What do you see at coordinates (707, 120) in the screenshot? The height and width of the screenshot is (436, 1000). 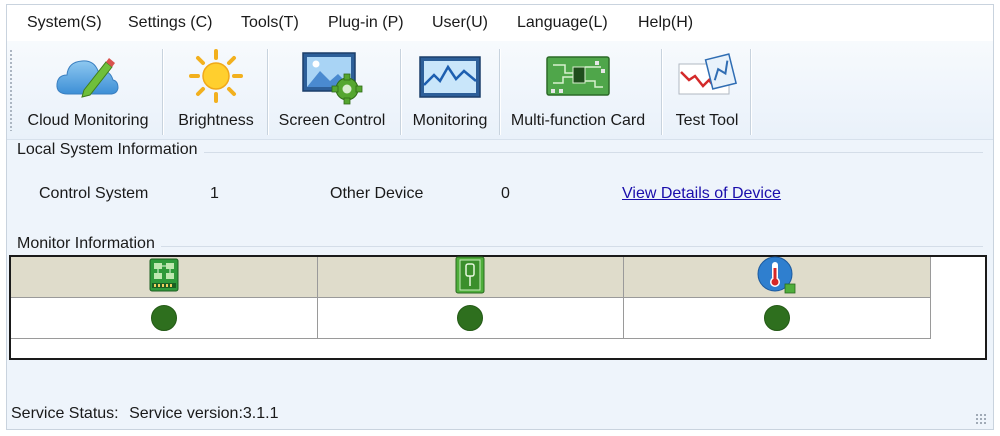 I see `test-tool-label: Test Tool` at bounding box center [707, 120].